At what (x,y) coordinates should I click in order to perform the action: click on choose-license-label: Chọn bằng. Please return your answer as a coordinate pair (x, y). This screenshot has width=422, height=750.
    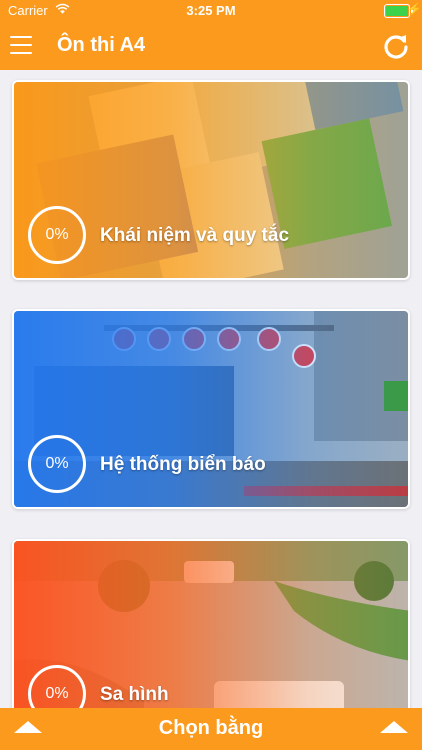
    Looking at the image, I should click on (211, 728).